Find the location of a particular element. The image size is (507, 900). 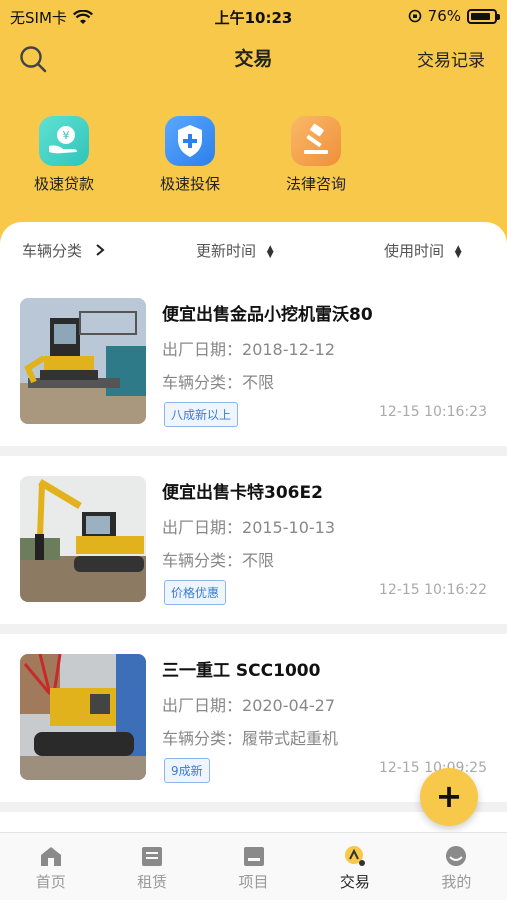

profile-icon is located at coordinates (456, 856).